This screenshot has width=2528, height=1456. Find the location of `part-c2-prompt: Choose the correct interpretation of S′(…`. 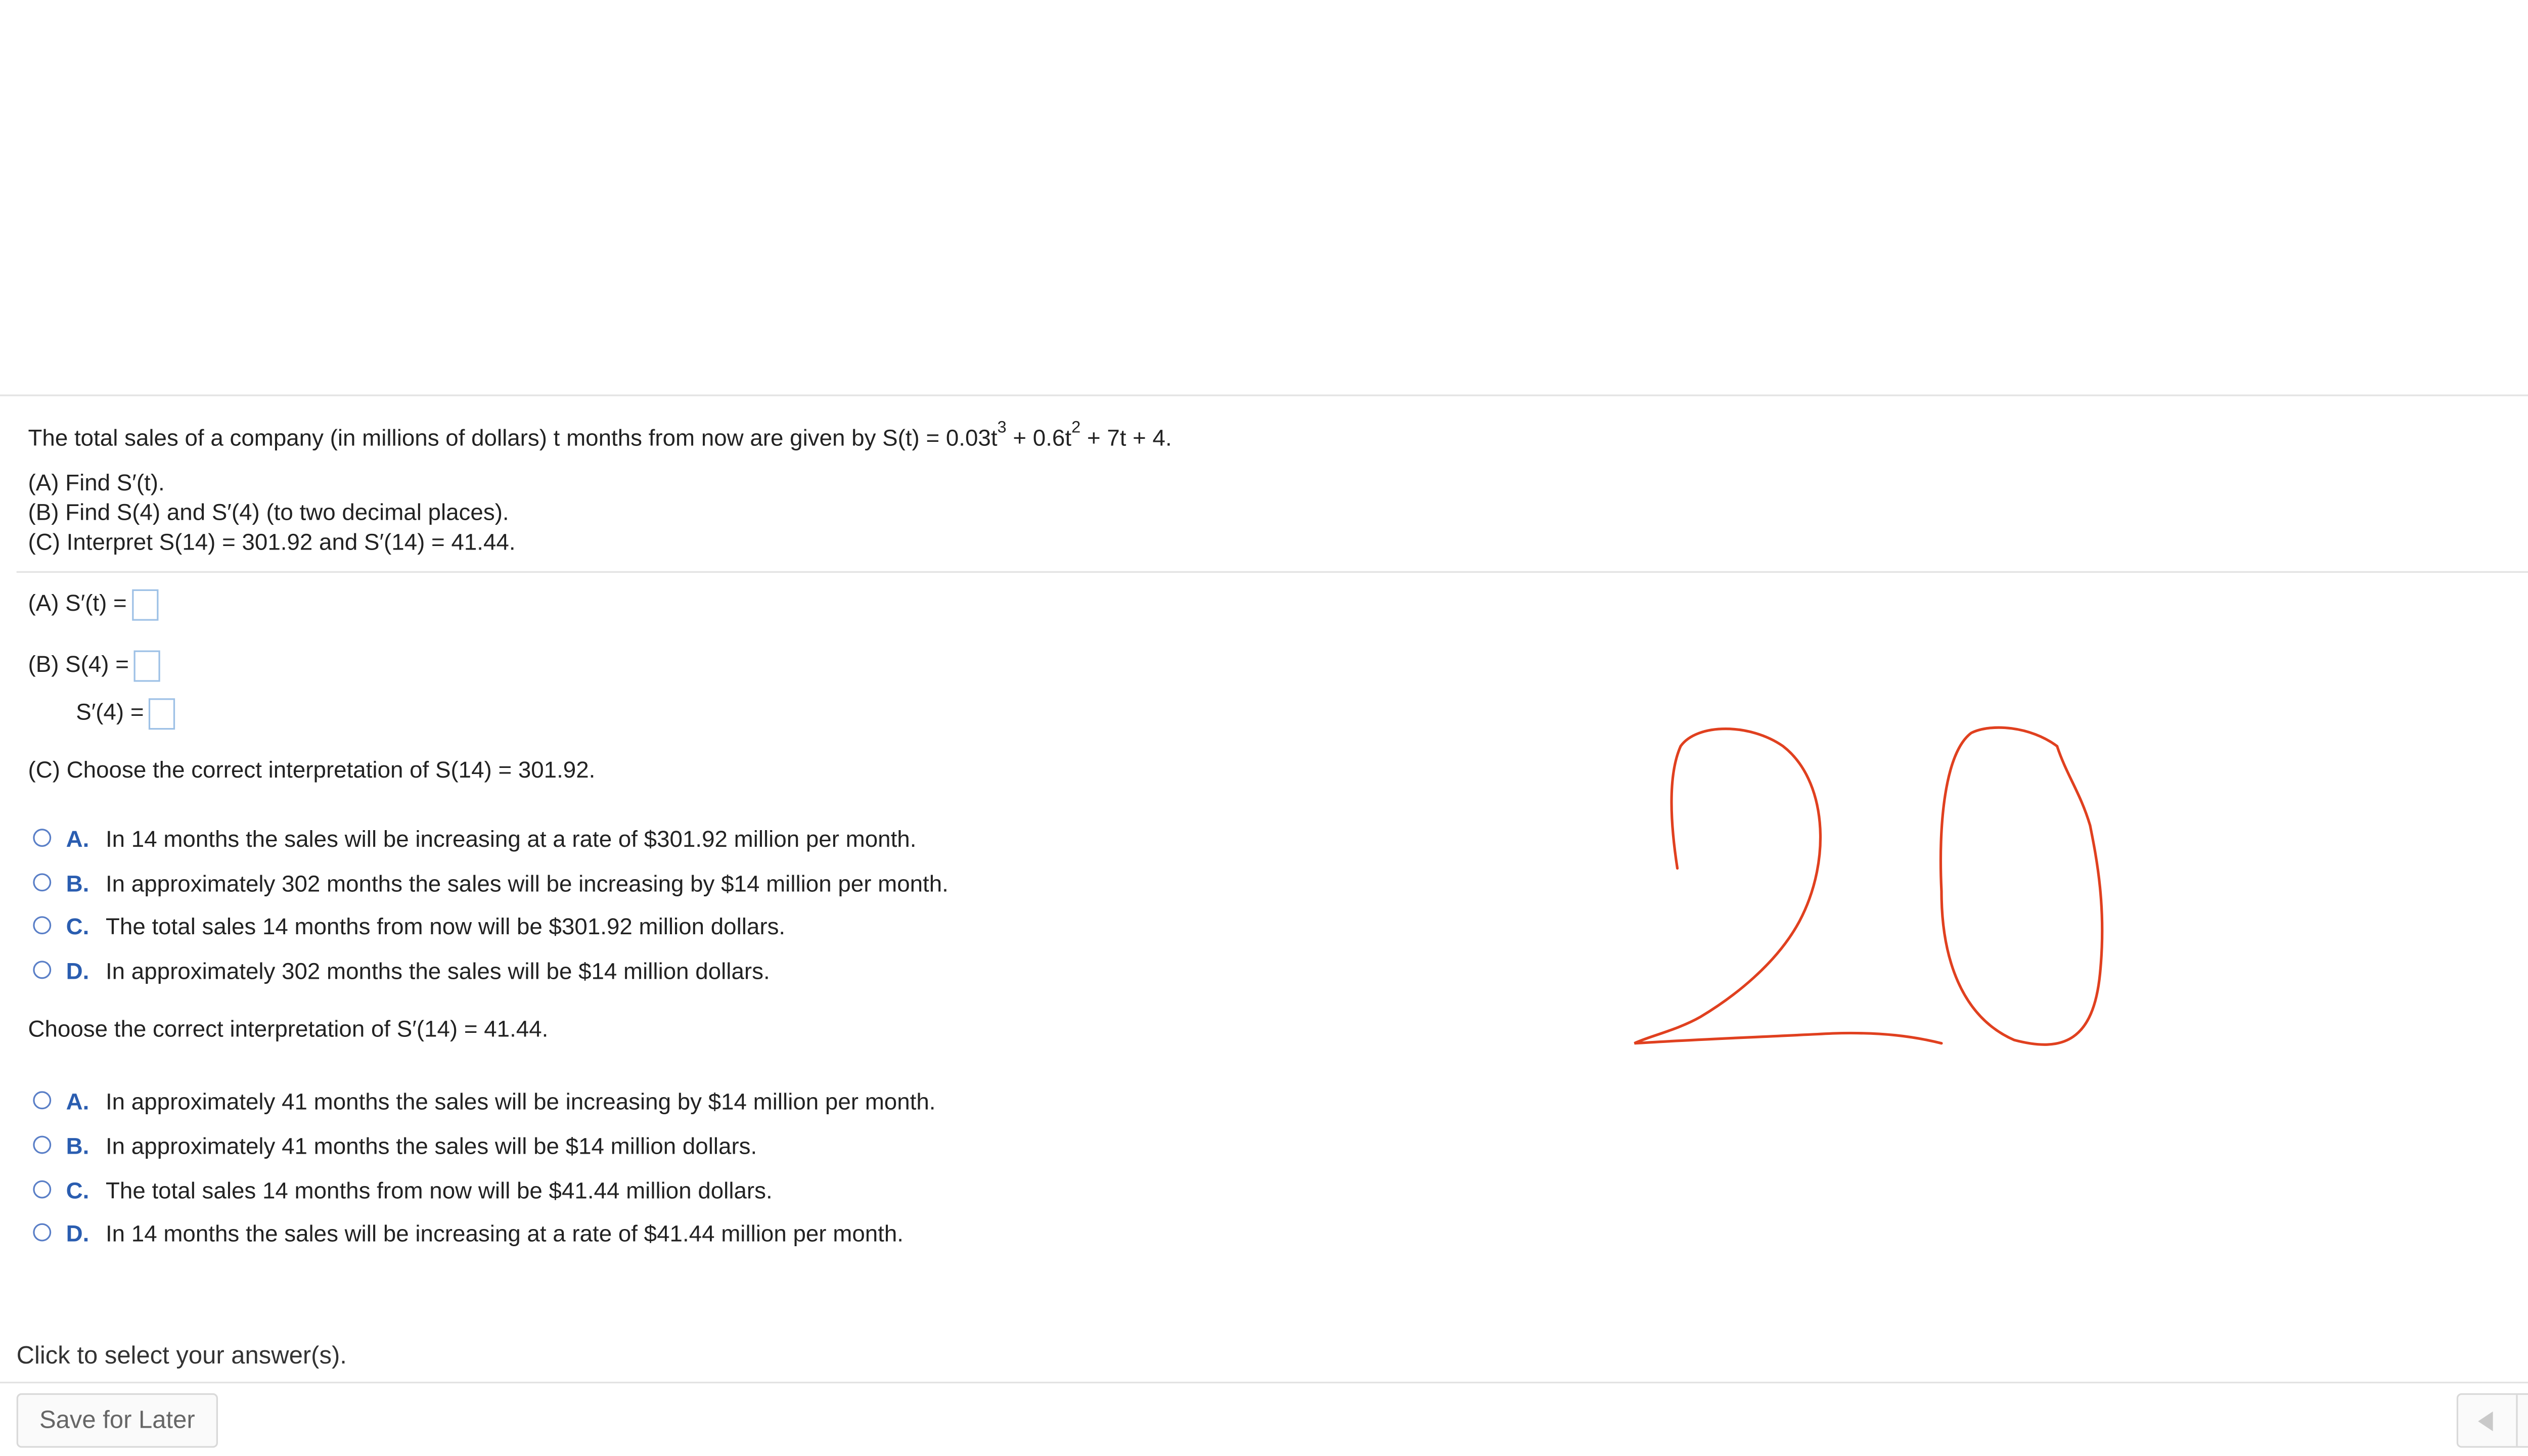

part-c2-prompt: Choose the correct interpretation of S′(… is located at coordinates (289, 1028).